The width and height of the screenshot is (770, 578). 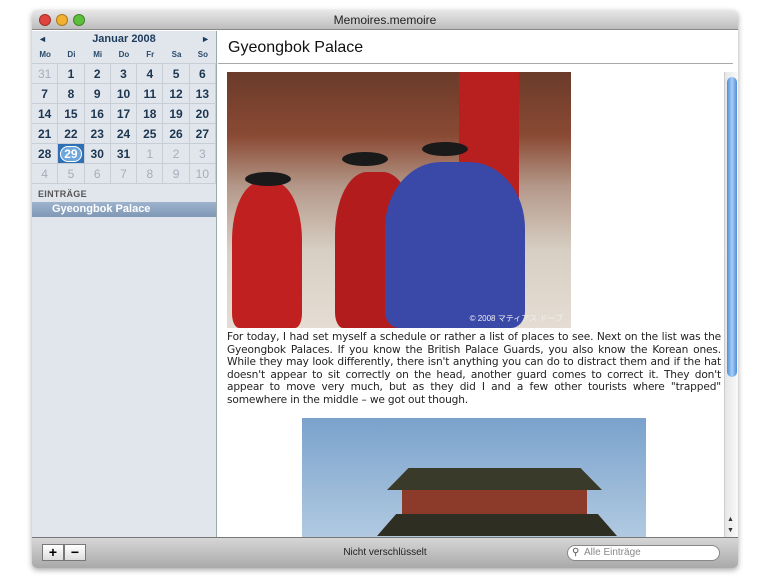 I want to click on calendar-day: 18, so click(x=150, y=114).